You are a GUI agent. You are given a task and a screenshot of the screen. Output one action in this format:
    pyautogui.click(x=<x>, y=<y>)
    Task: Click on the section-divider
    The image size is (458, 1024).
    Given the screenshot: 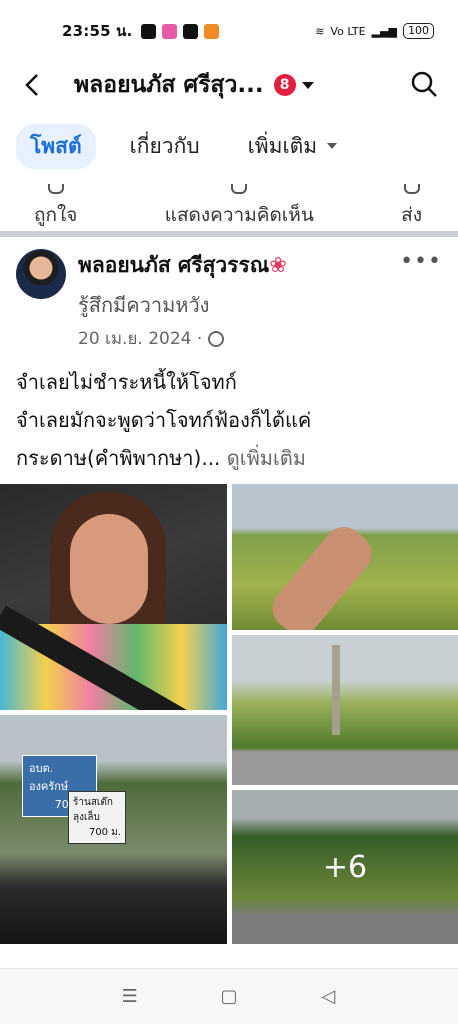 What is the action you would take?
    pyautogui.click(x=229, y=234)
    